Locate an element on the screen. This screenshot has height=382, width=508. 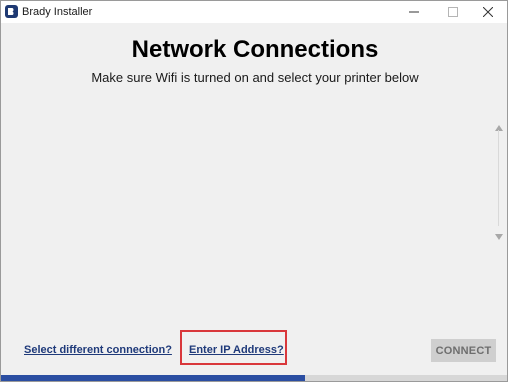
close-icon is located at coordinates (488, 12).